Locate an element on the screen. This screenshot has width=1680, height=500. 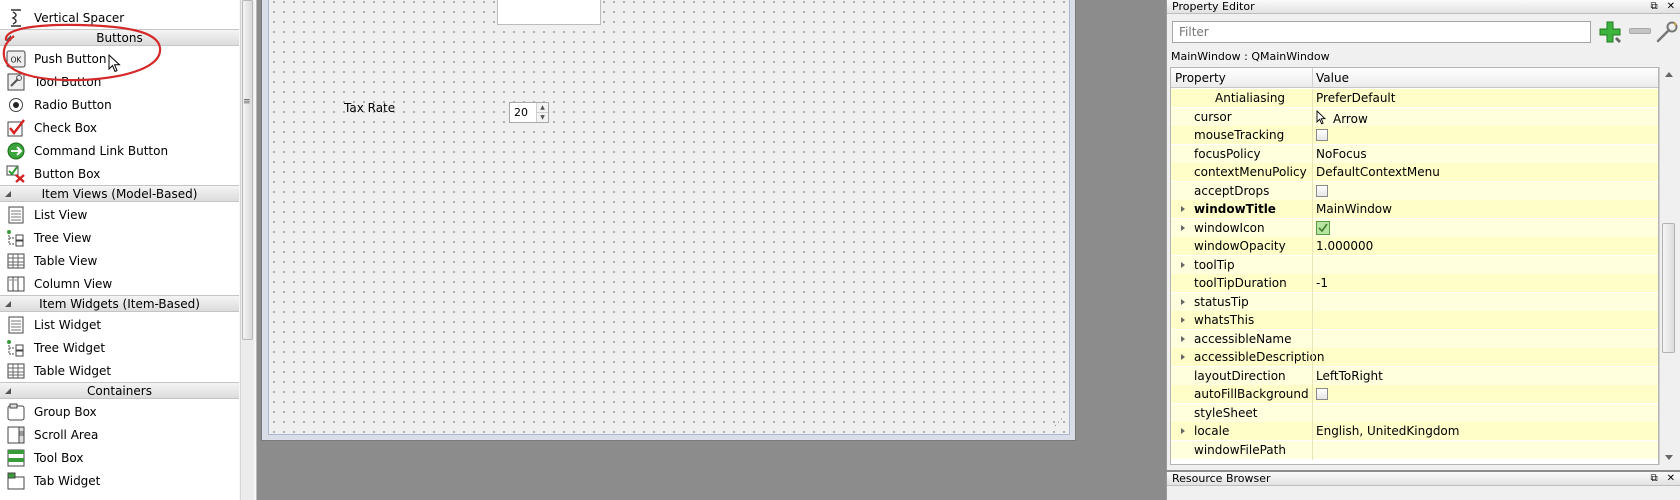
property-table-scrollbar is located at coordinates (1668, 266).